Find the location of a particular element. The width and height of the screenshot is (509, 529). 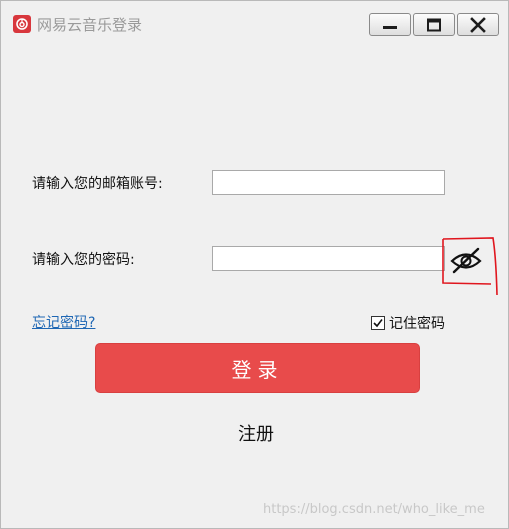

close-button is located at coordinates (478, 24).